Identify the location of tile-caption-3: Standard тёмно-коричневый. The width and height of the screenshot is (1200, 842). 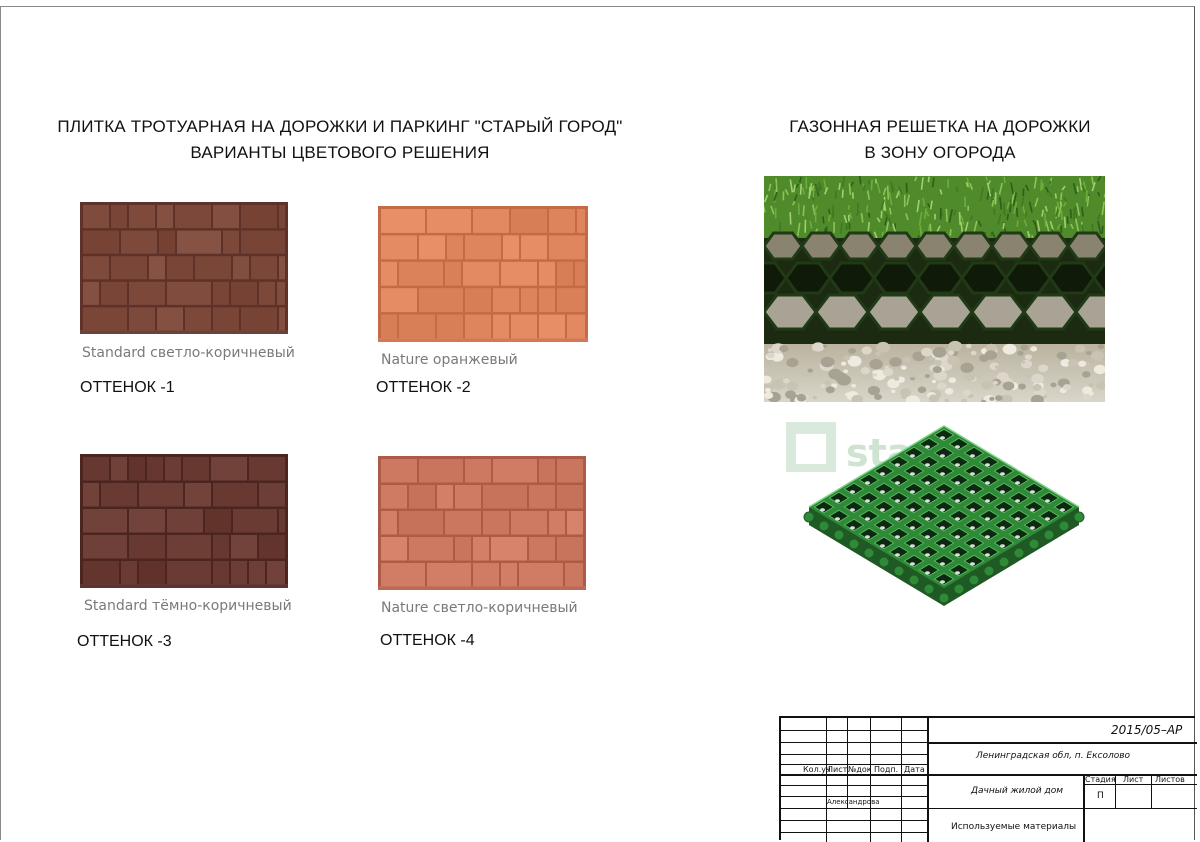
(188, 606).